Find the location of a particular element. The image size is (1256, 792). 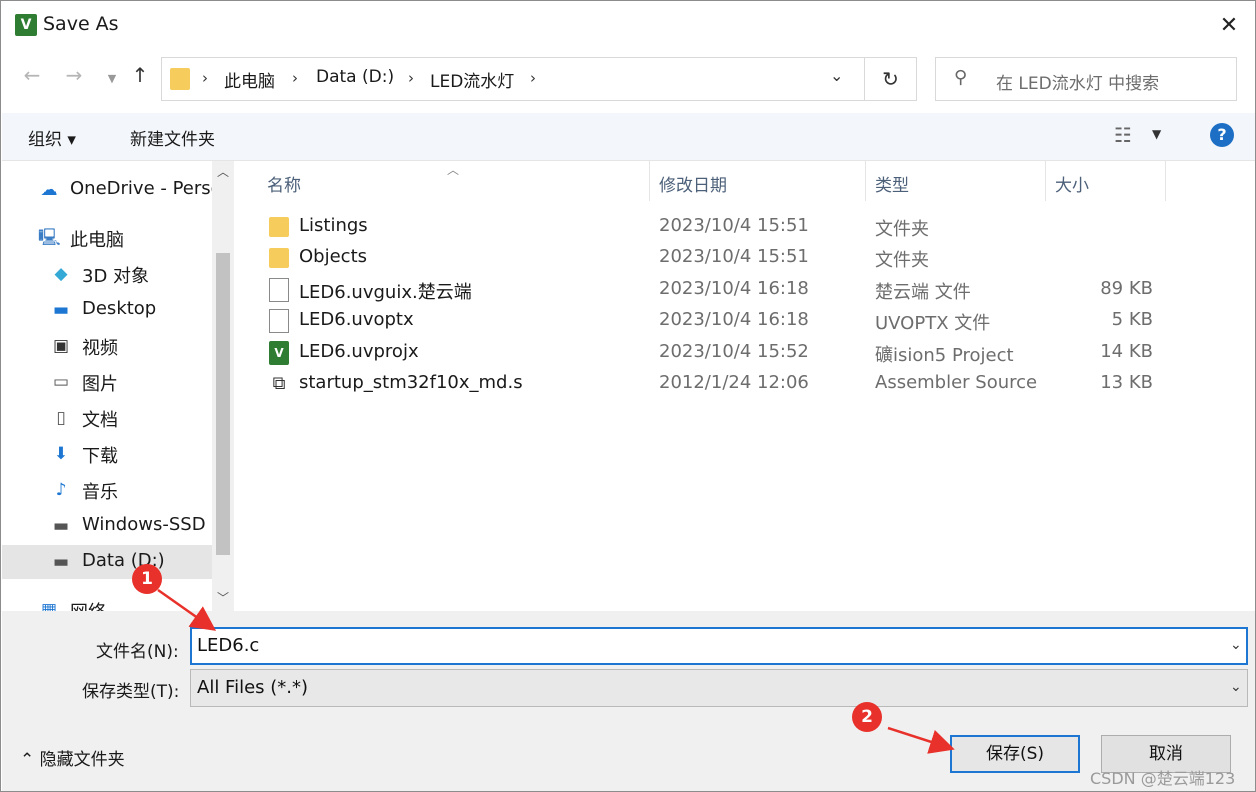

sidebar-item-pictures: ▭ 图片 is located at coordinates (107, 382).